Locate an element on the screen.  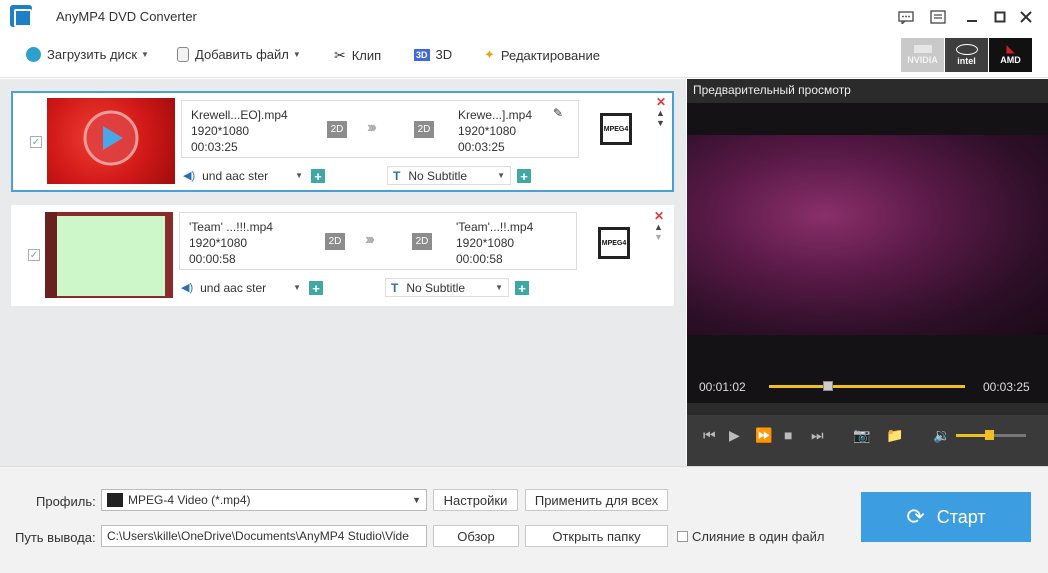
total-time: 00:03:25 is located at coordinates (1006, 387).